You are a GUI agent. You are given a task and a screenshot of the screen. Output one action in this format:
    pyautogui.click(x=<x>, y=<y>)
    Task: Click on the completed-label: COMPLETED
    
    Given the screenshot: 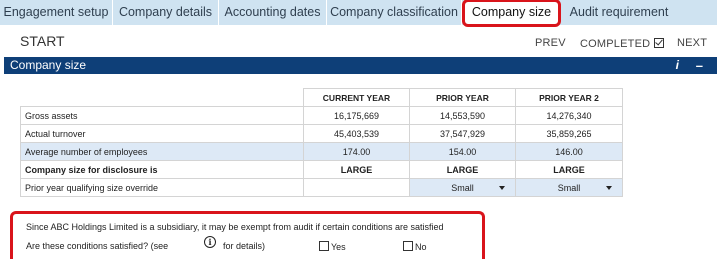 What is the action you would take?
    pyautogui.click(x=615, y=44)
    